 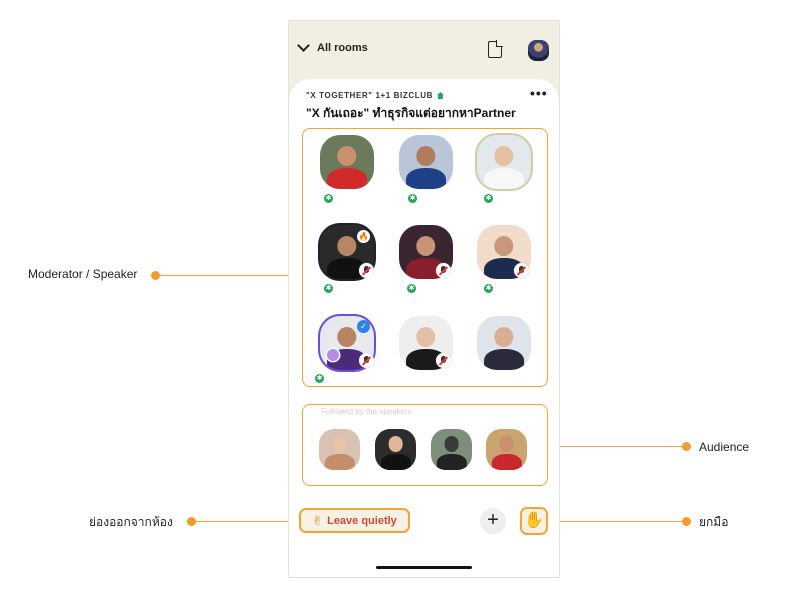 What do you see at coordinates (440, 95) in the screenshot?
I see `house-icon` at bounding box center [440, 95].